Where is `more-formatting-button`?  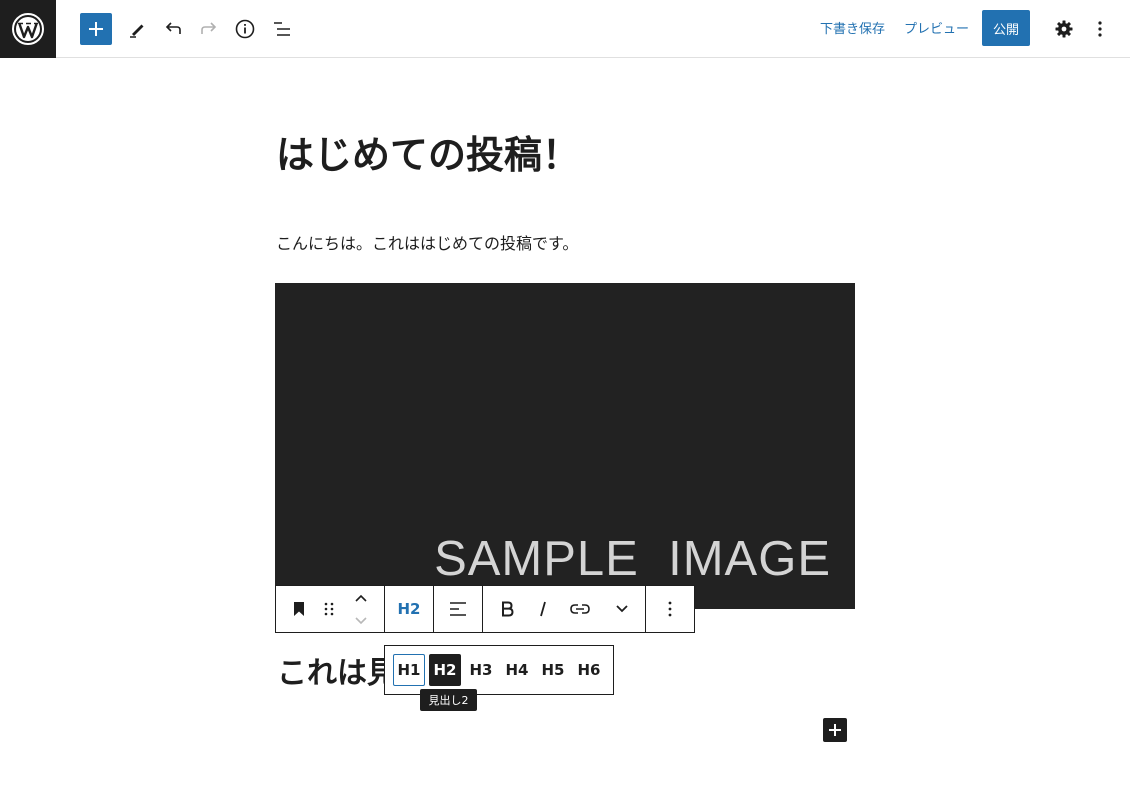
more-formatting-button is located at coordinates (622, 609).